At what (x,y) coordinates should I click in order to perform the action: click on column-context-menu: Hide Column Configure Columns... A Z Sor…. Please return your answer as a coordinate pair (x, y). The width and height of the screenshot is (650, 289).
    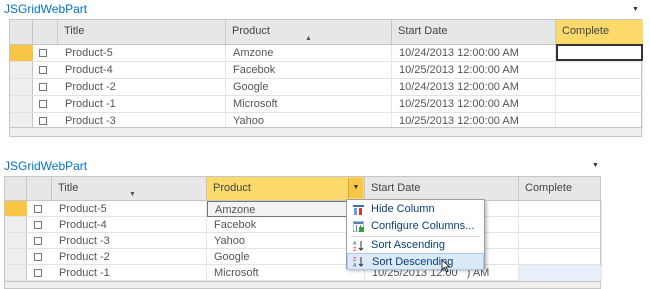
    Looking at the image, I should click on (415, 234).